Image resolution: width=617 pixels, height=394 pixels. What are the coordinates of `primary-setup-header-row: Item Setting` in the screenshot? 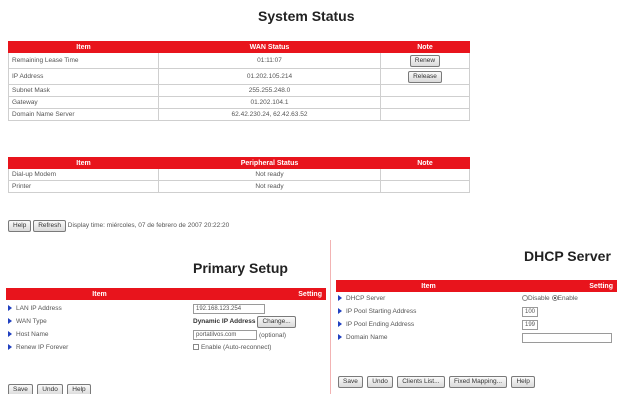 It's located at (166, 294).